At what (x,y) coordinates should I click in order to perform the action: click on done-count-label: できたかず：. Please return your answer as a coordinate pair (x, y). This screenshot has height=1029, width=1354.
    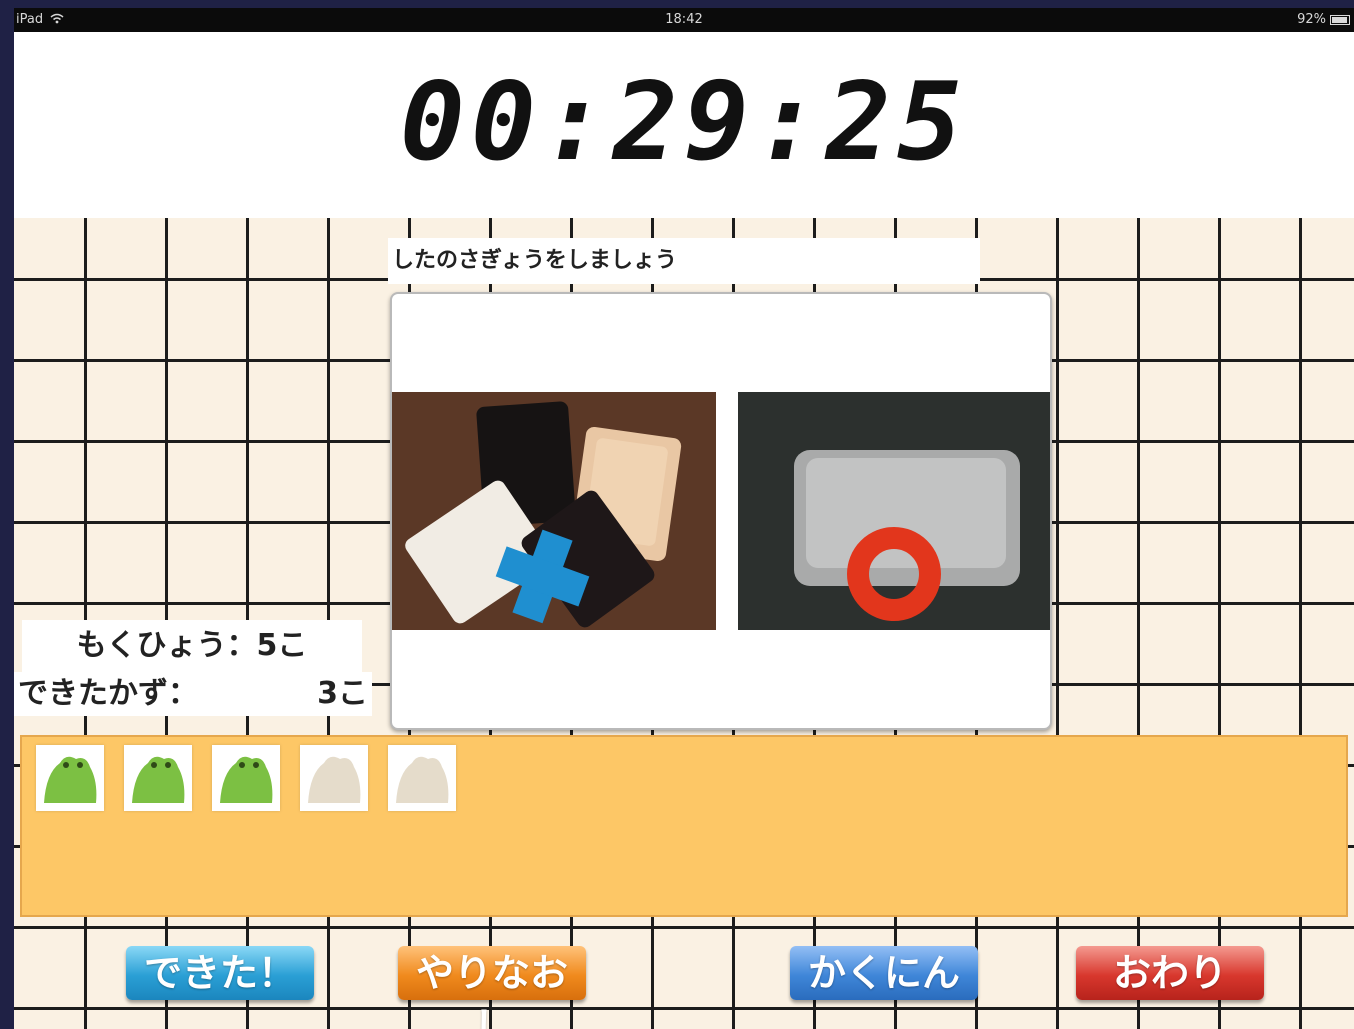
    Looking at the image, I should click on (108, 693).